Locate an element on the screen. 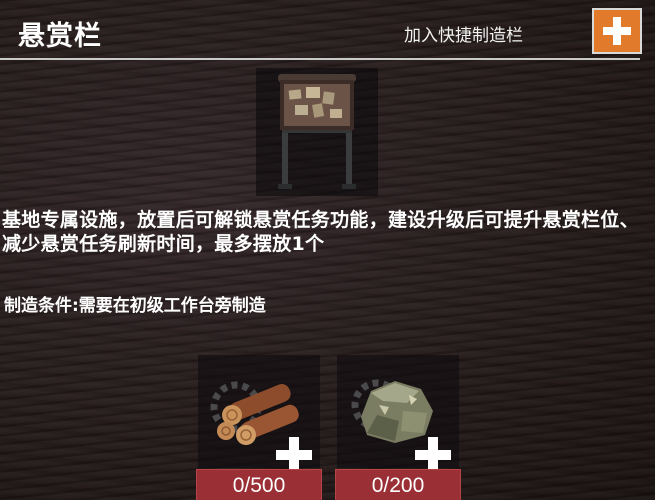  material-slot-wood is located at coordinates (259, 414).